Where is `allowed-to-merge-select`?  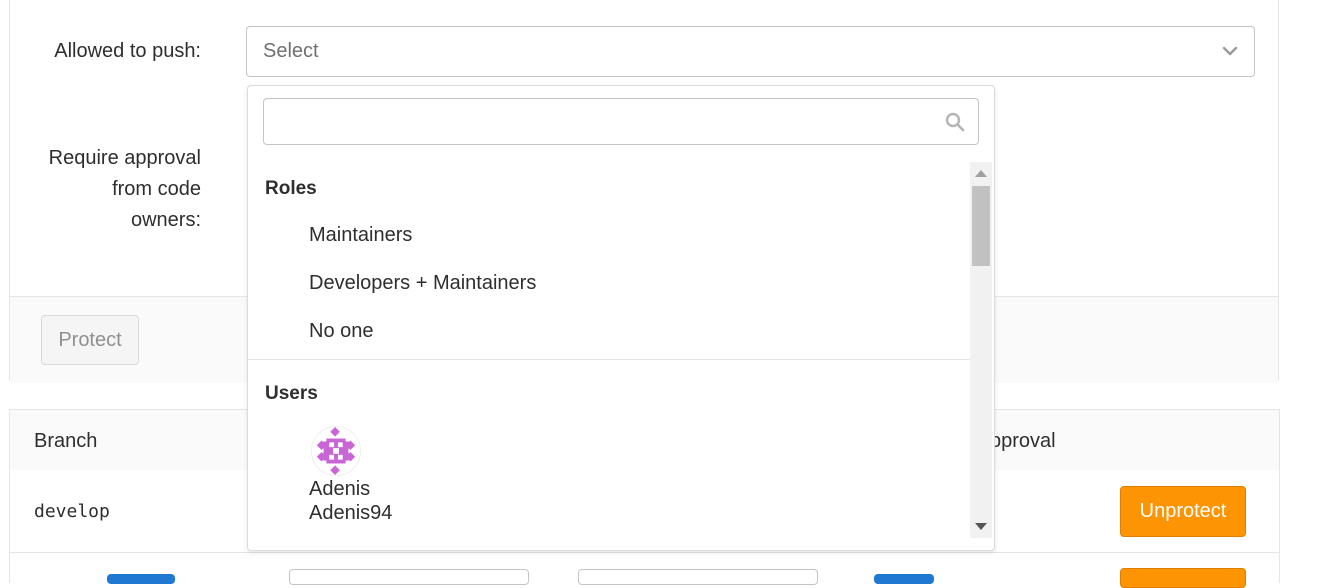 allowed-to-merge-select is located at coordinates (409, 577).